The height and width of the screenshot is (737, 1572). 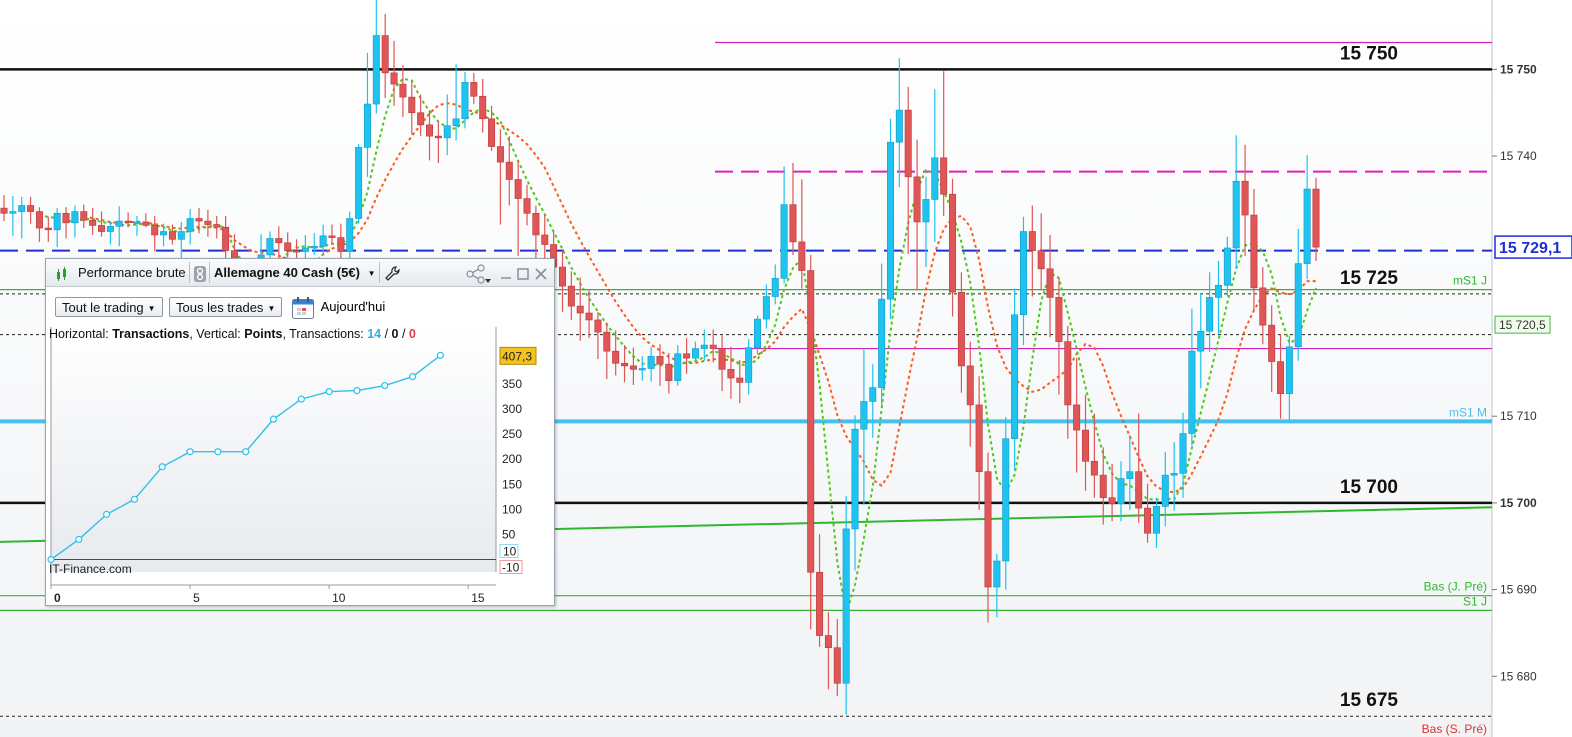 I want to click on price-level-label: 15 700, so click(x=1369, y=487).